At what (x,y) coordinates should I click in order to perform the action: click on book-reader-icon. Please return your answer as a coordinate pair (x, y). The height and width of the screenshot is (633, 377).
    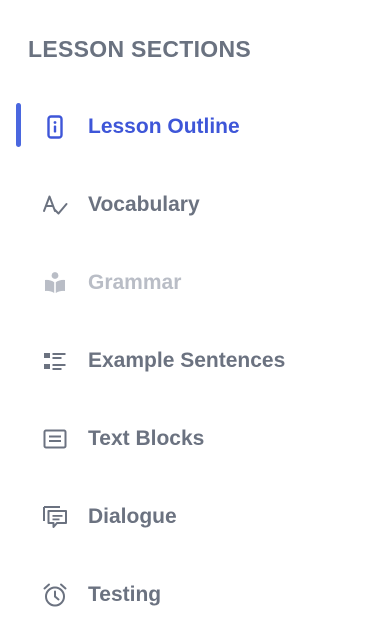
    Looking at the image, I should click on (55, 283).